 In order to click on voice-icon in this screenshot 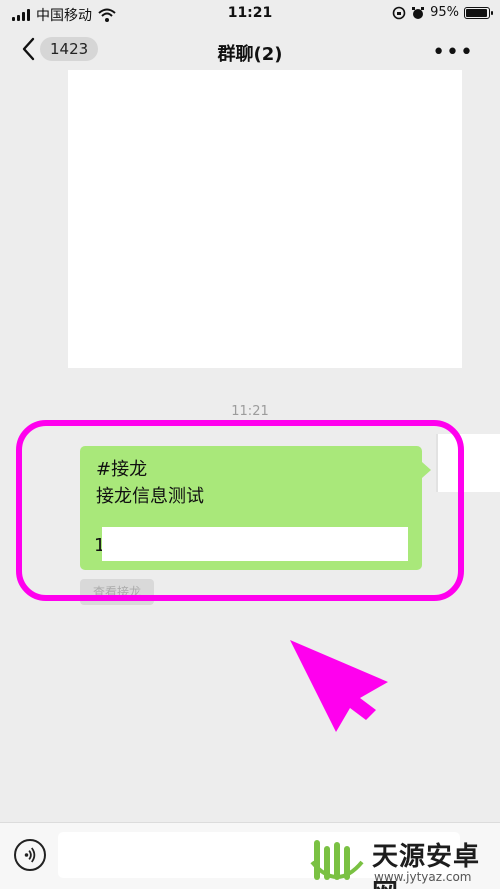, I will do `click(30, 855)`.